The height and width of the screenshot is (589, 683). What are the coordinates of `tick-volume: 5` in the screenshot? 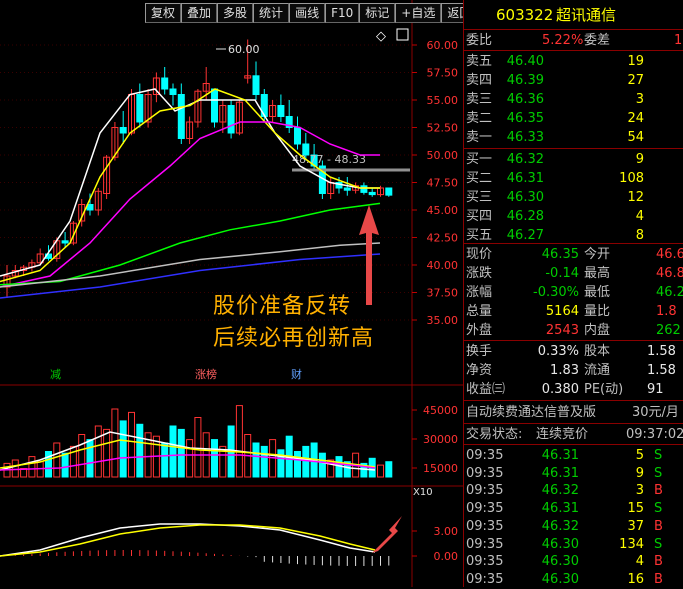 It's located at (639, 455).